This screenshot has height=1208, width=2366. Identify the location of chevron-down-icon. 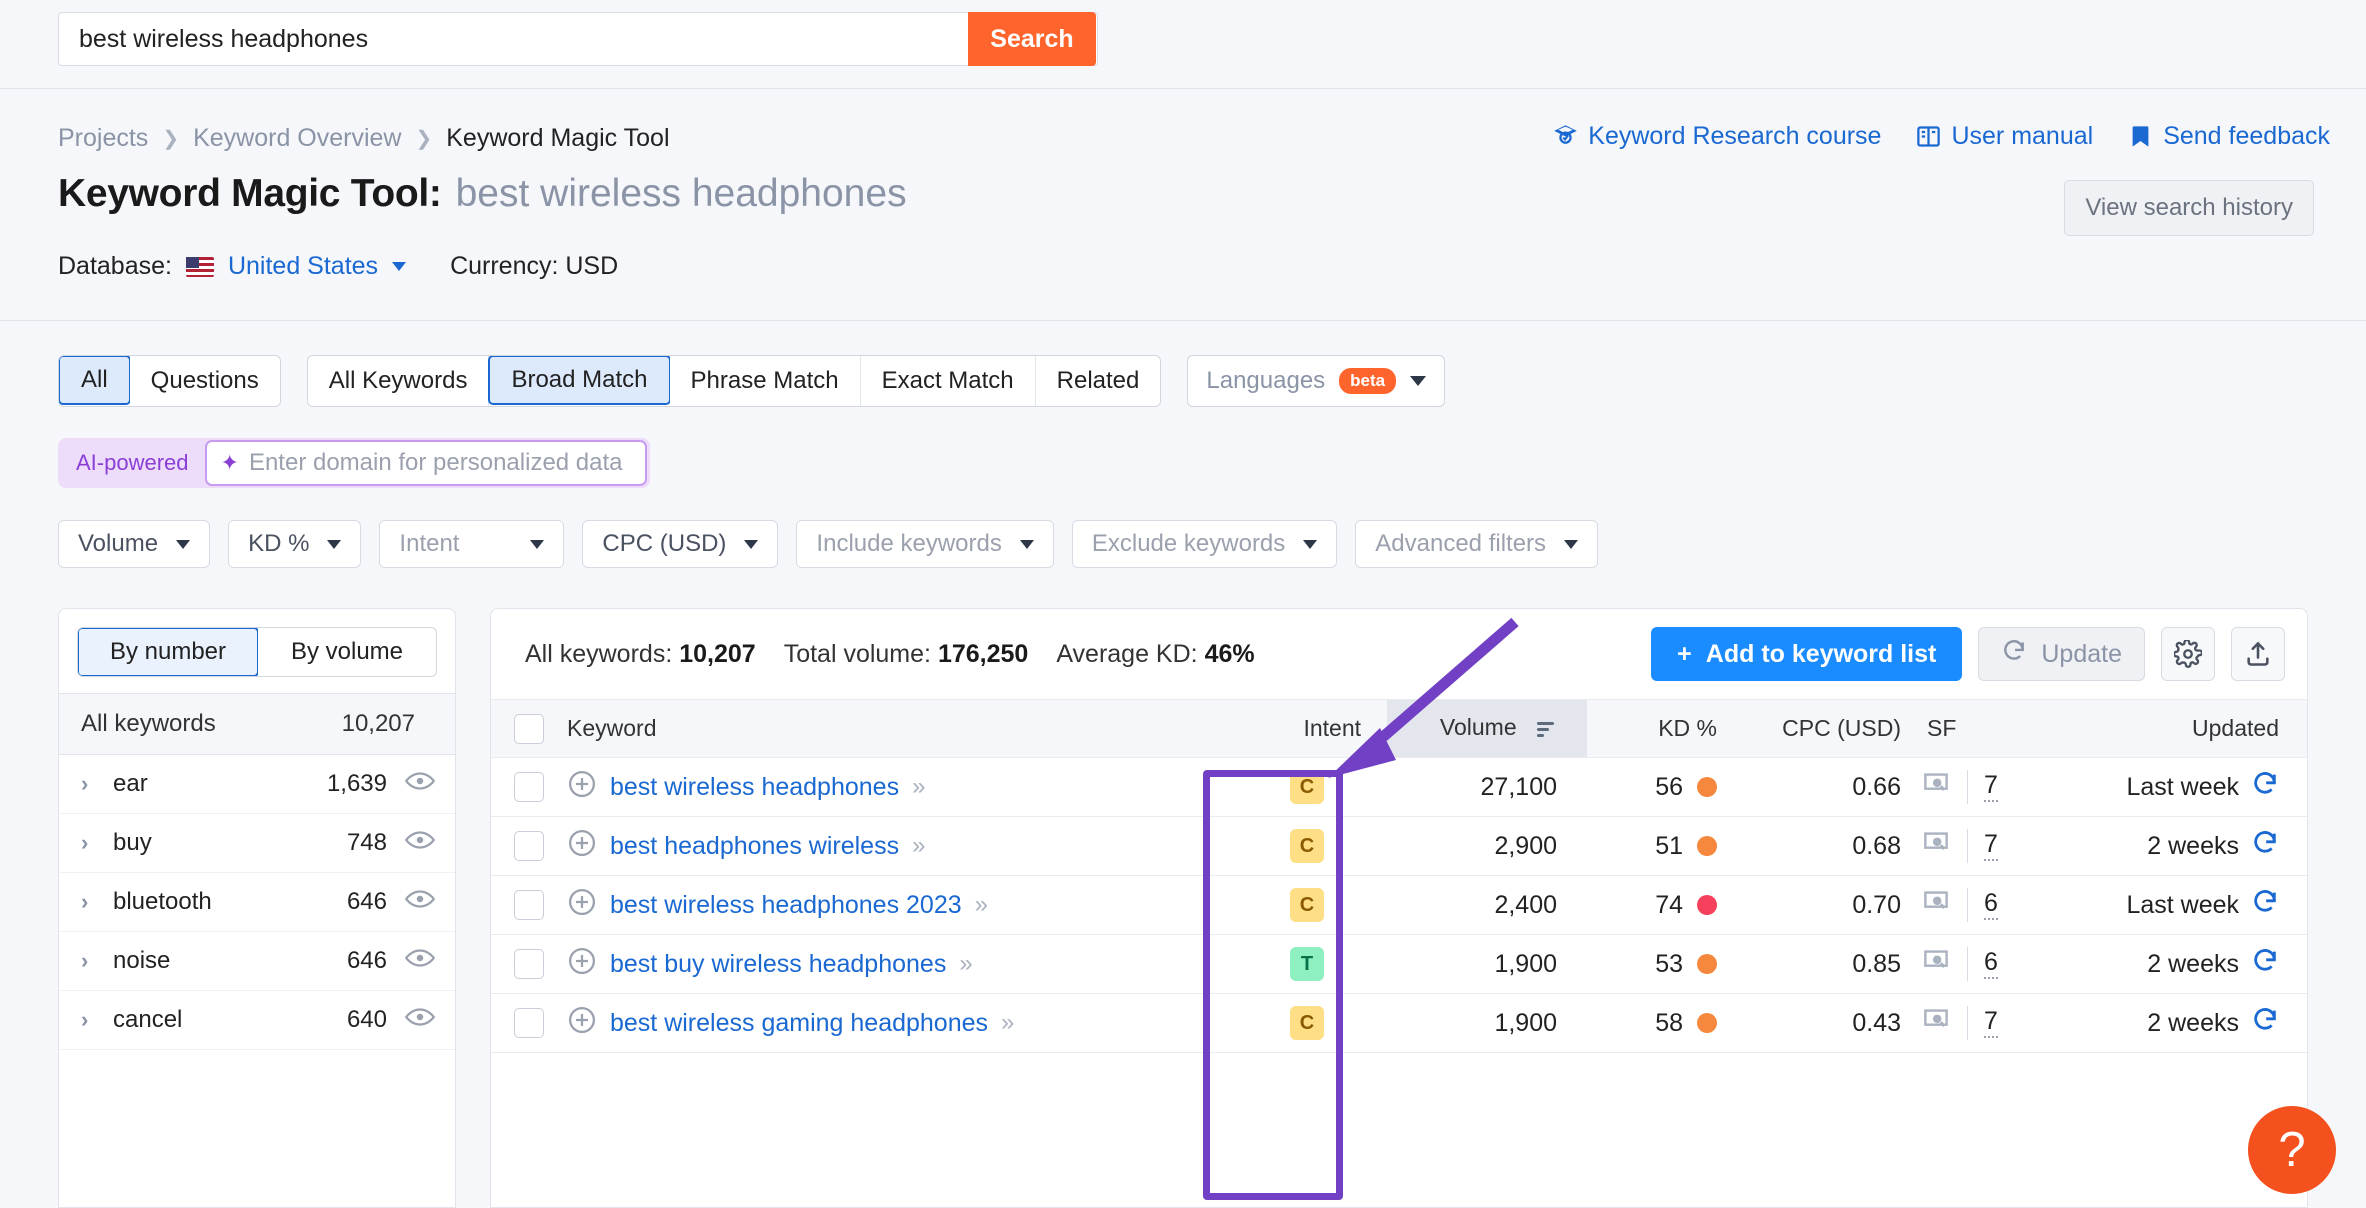
(399, 266).